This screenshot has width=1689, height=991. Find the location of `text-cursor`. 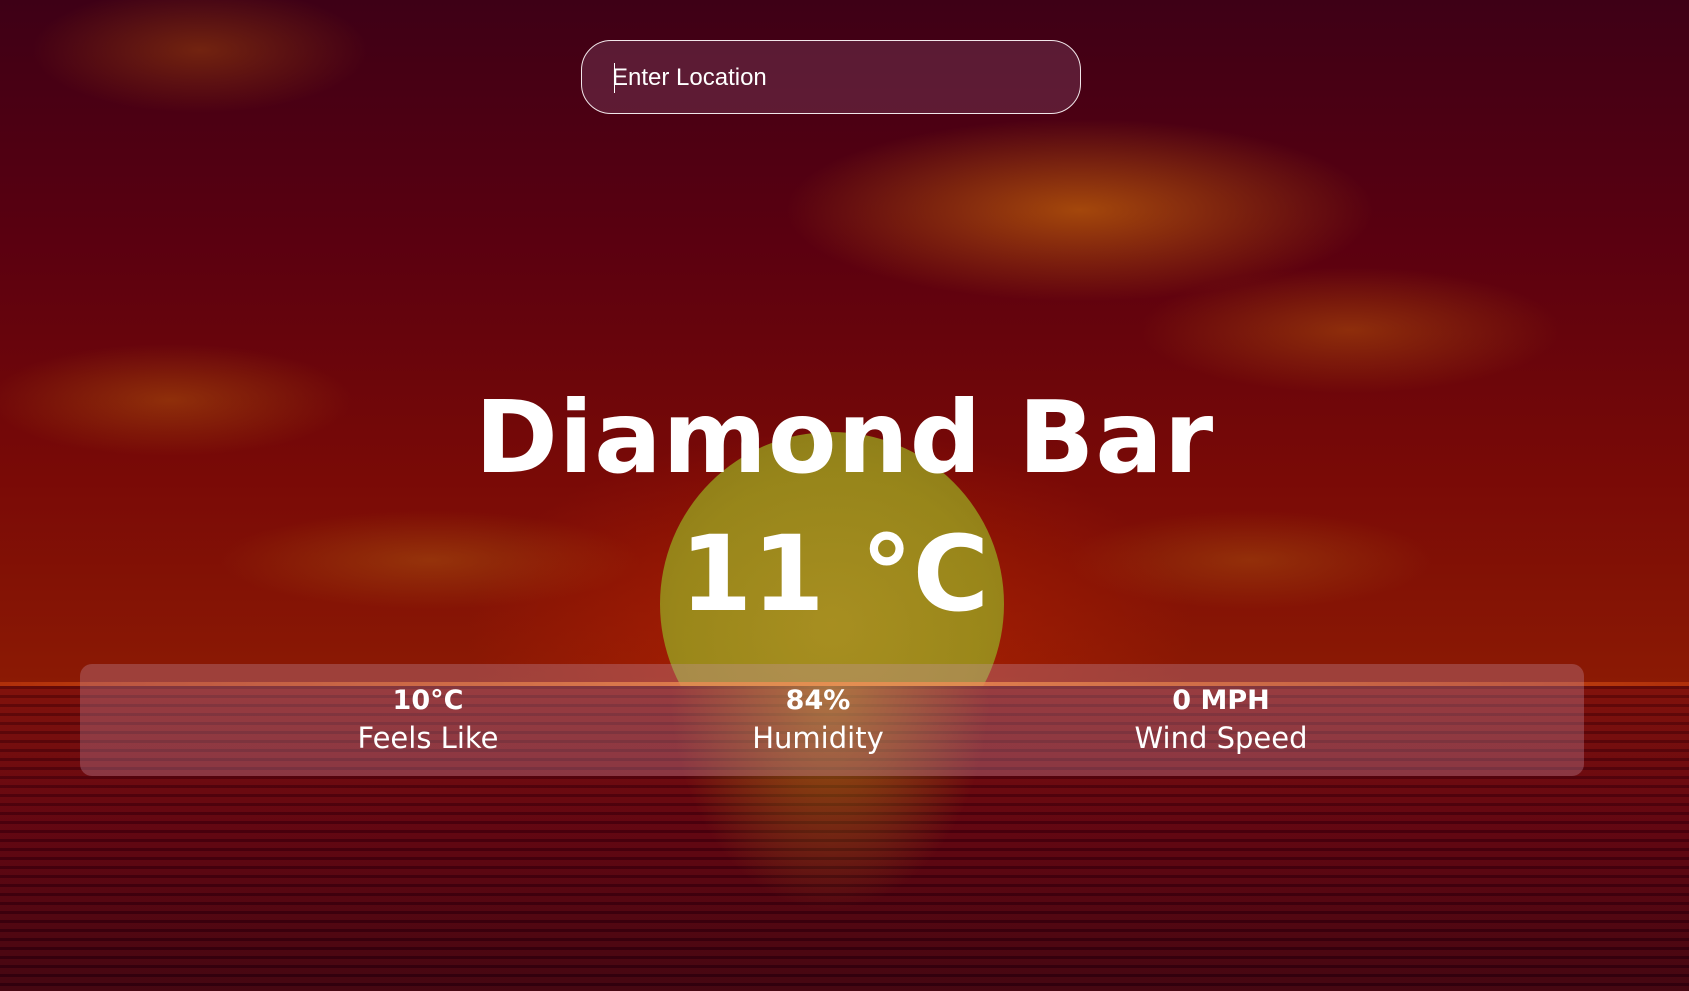

text-cursor is located at coordinates (614, 78).